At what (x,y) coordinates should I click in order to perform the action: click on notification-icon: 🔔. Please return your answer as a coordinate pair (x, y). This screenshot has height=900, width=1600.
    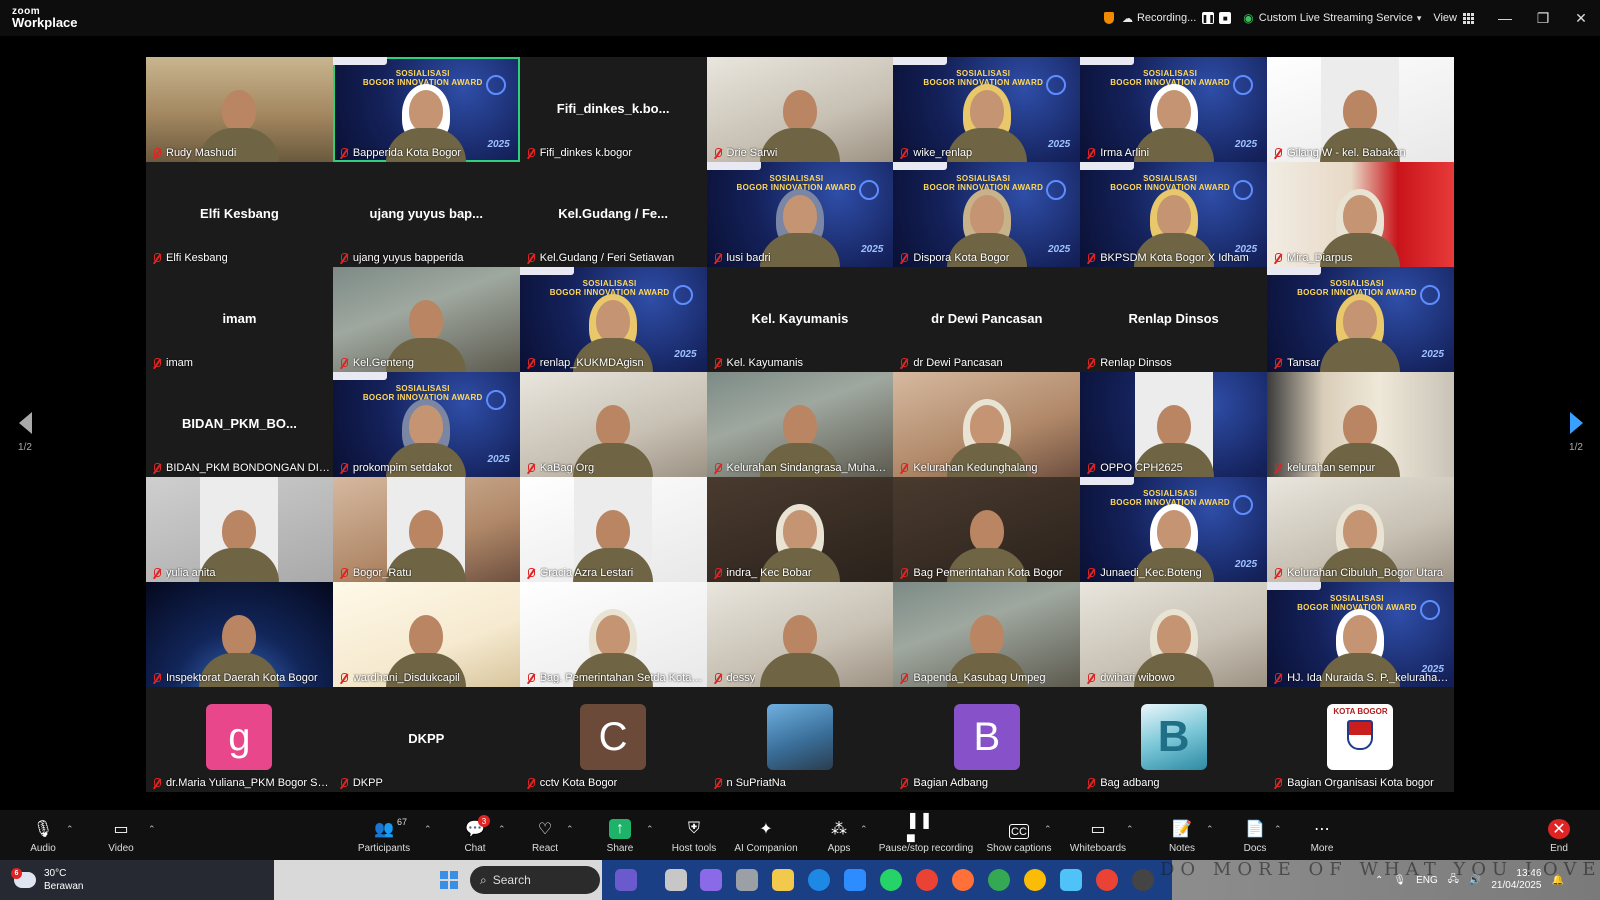
    Looking at the image, I should click on (1557, 880).